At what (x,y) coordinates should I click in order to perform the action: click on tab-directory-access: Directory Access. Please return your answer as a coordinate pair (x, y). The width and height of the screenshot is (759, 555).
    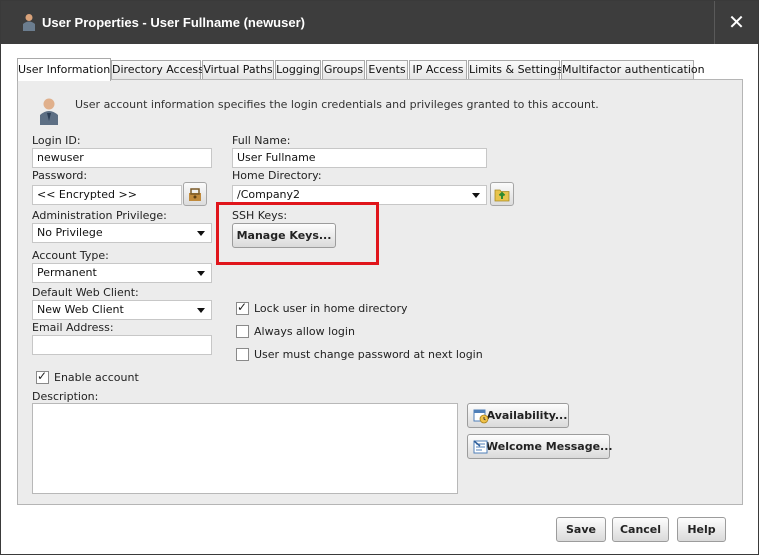
    Looking at the image, I should click on (157, 70).